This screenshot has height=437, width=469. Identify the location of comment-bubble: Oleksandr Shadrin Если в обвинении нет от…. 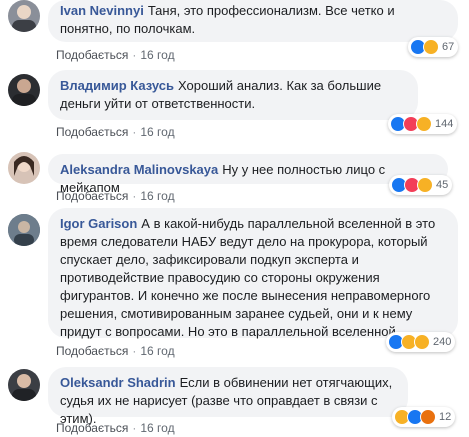
(228, 396).